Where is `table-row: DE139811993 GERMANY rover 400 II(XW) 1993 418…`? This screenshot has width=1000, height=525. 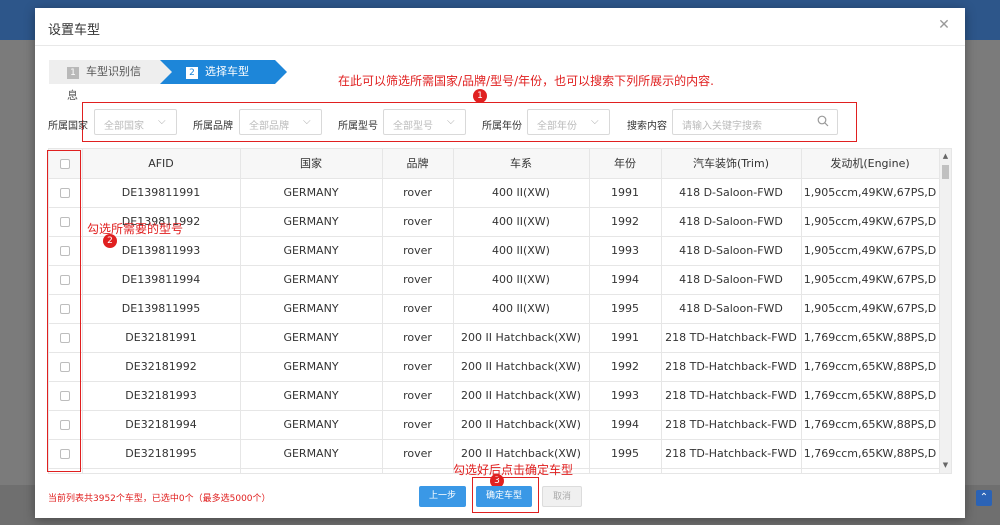 table-row: DE139811993 GERMANY rover 400 II(XW) 1993 418… is located at coordinates (494, 251).